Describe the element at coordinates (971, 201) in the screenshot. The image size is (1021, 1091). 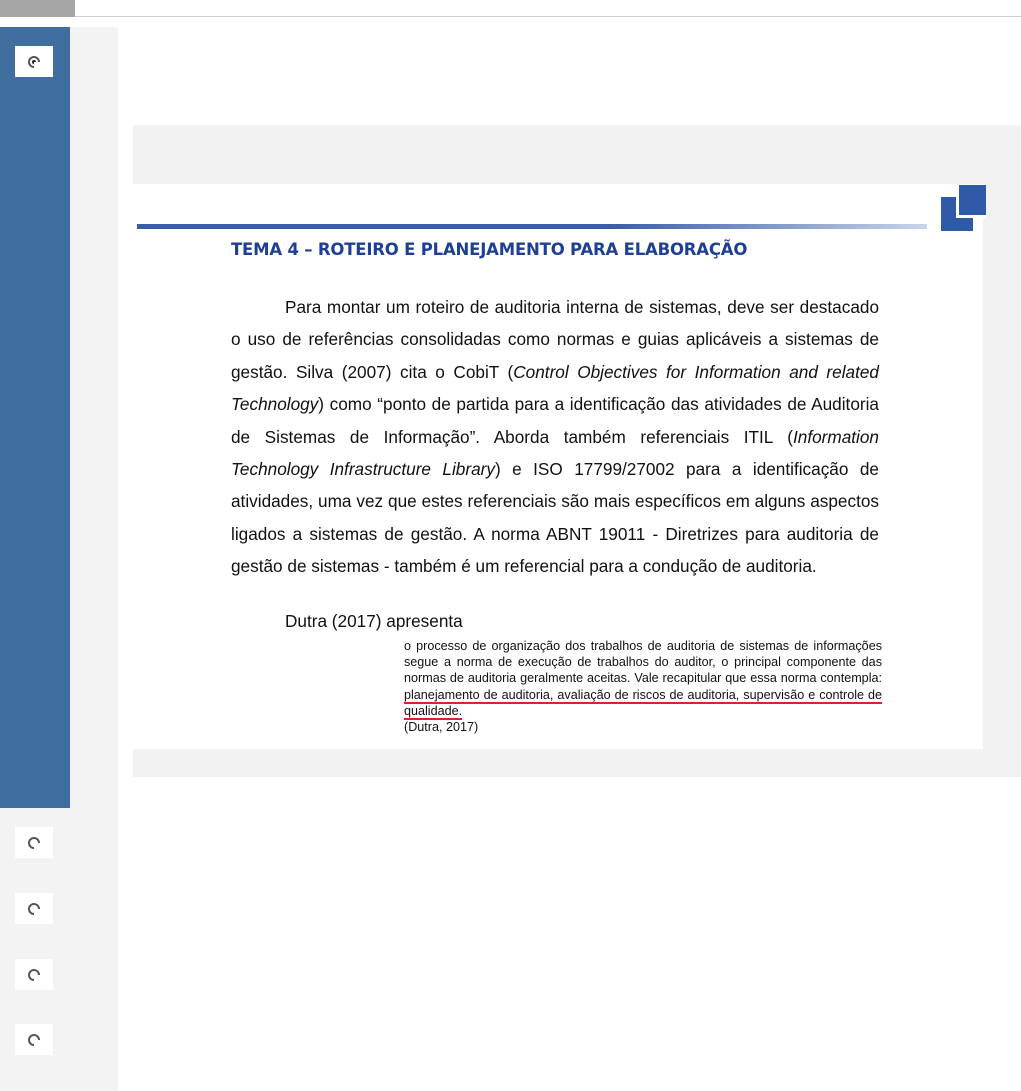
I see `slide-decor-square-icon` at that location.